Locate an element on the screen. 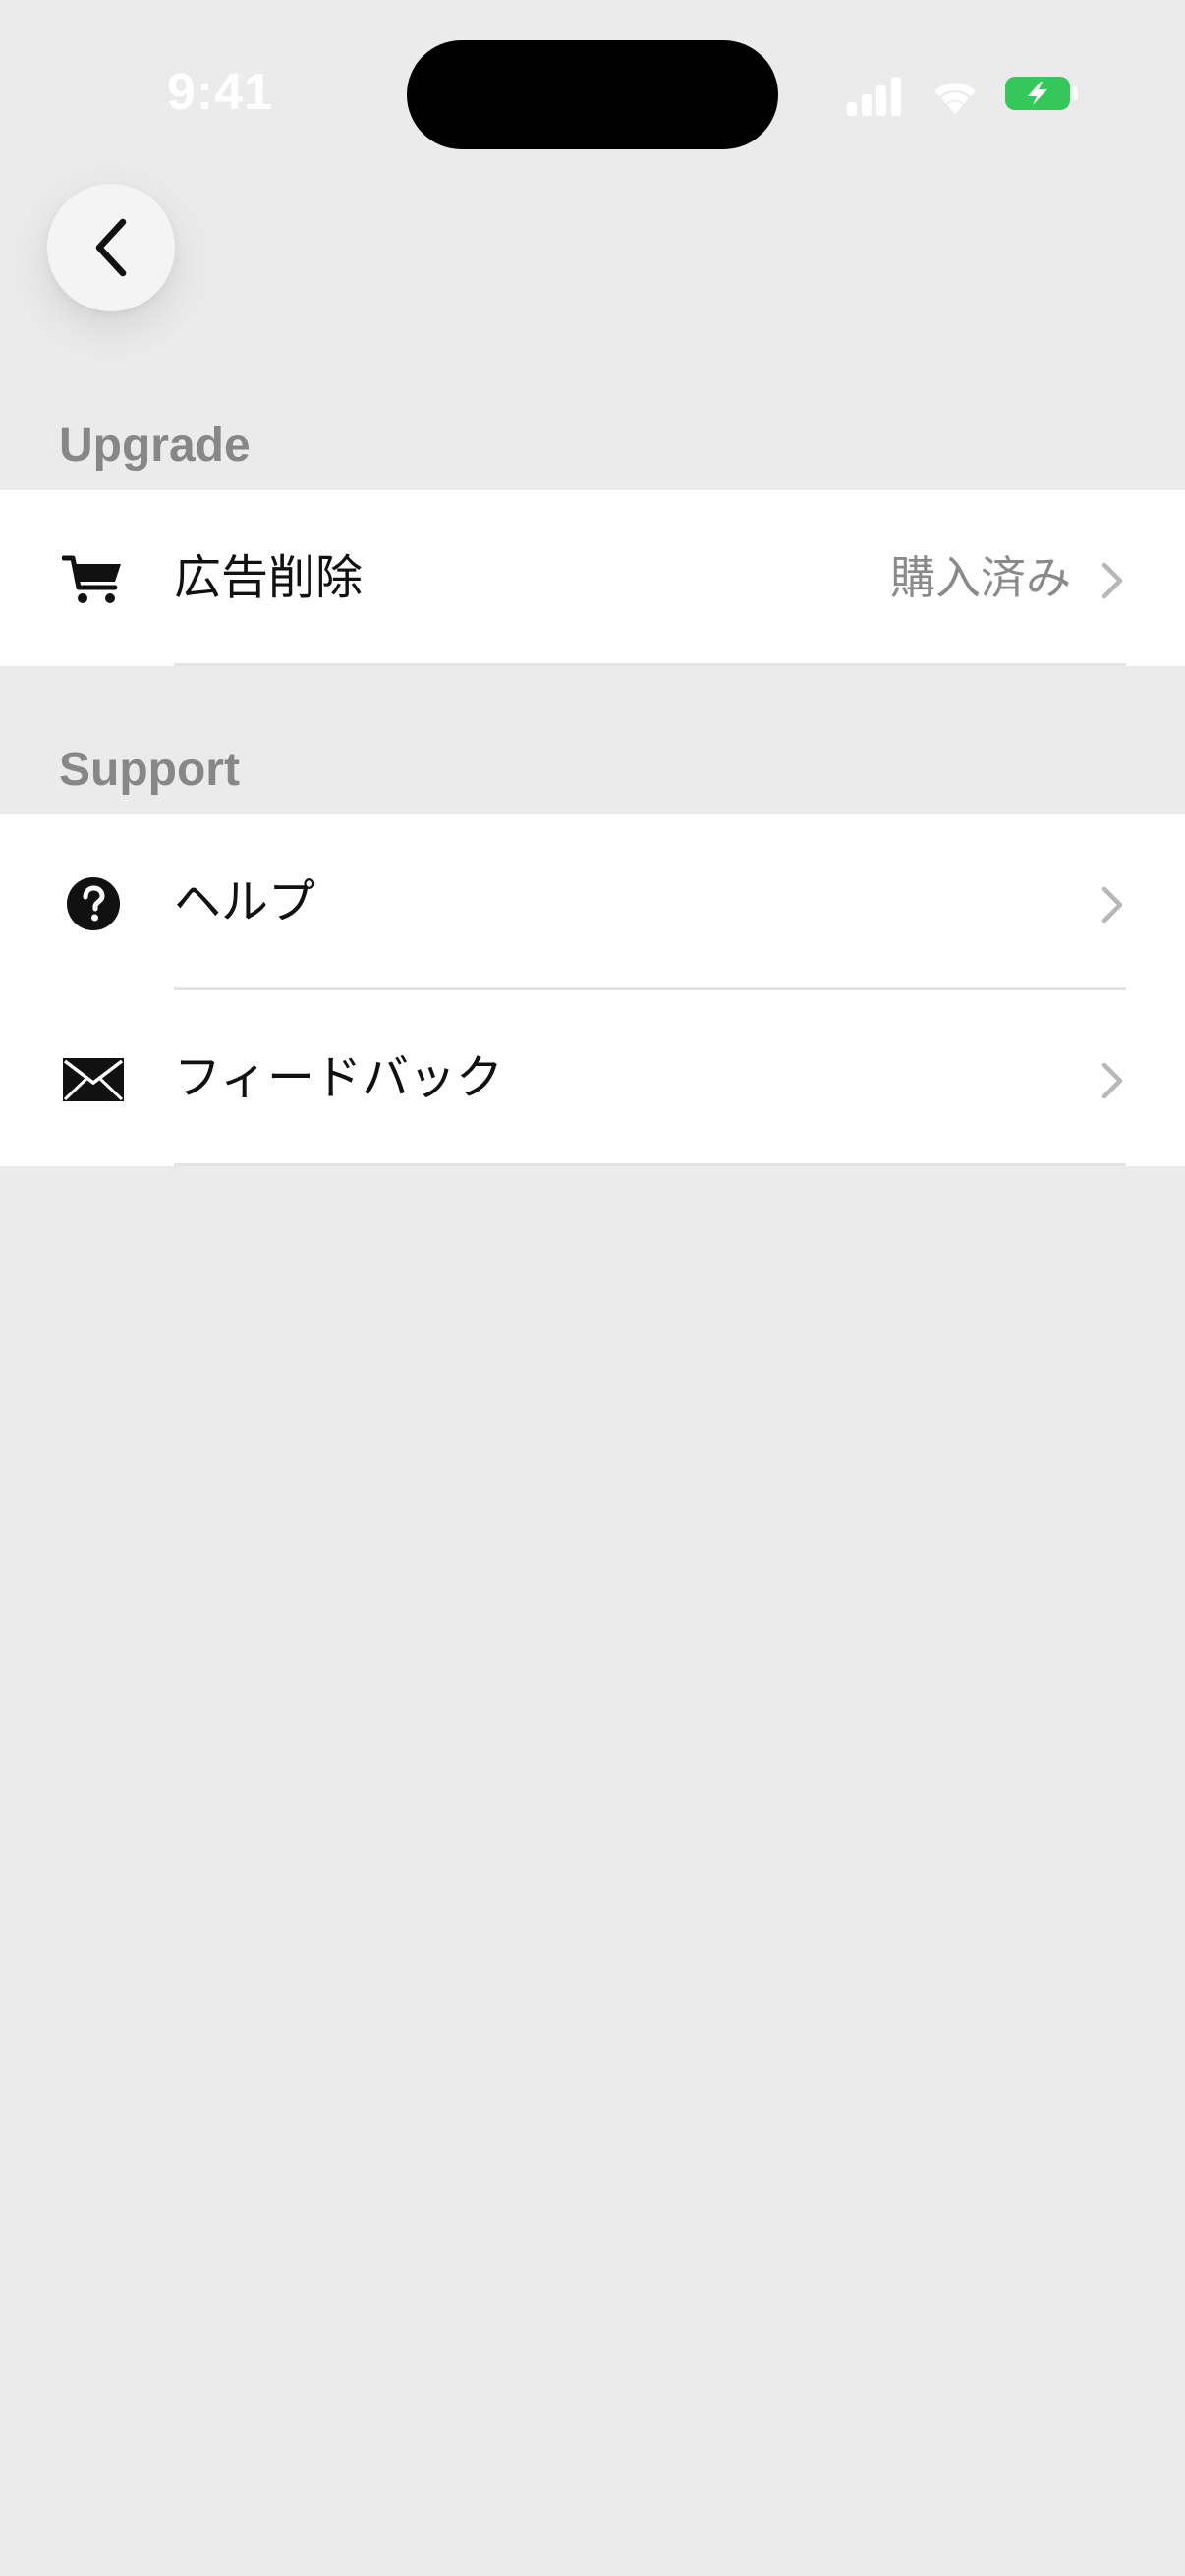 This screenshot has height=2576, width=1185. feedback-label: フィードバック is located at coordinates (339, 1077).